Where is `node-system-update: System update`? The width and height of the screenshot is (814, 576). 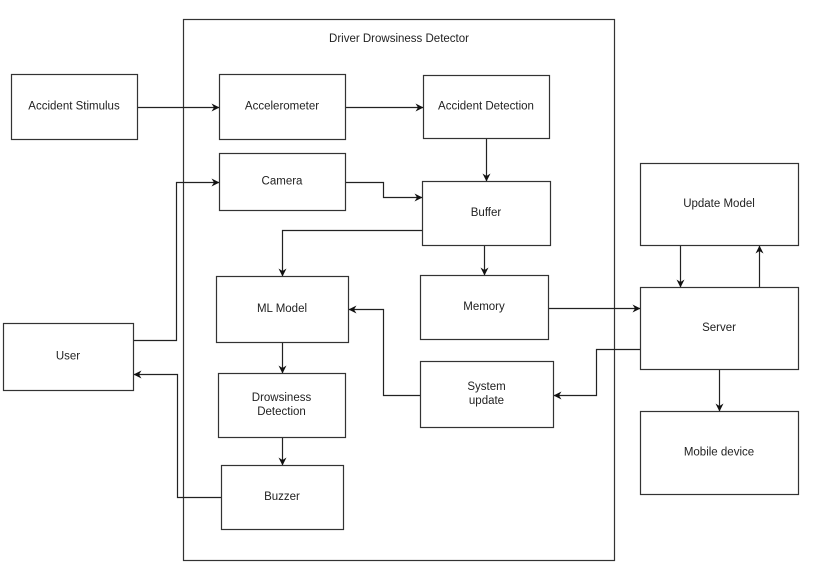
node-system-update: System update is located at coordinates (487, 394).